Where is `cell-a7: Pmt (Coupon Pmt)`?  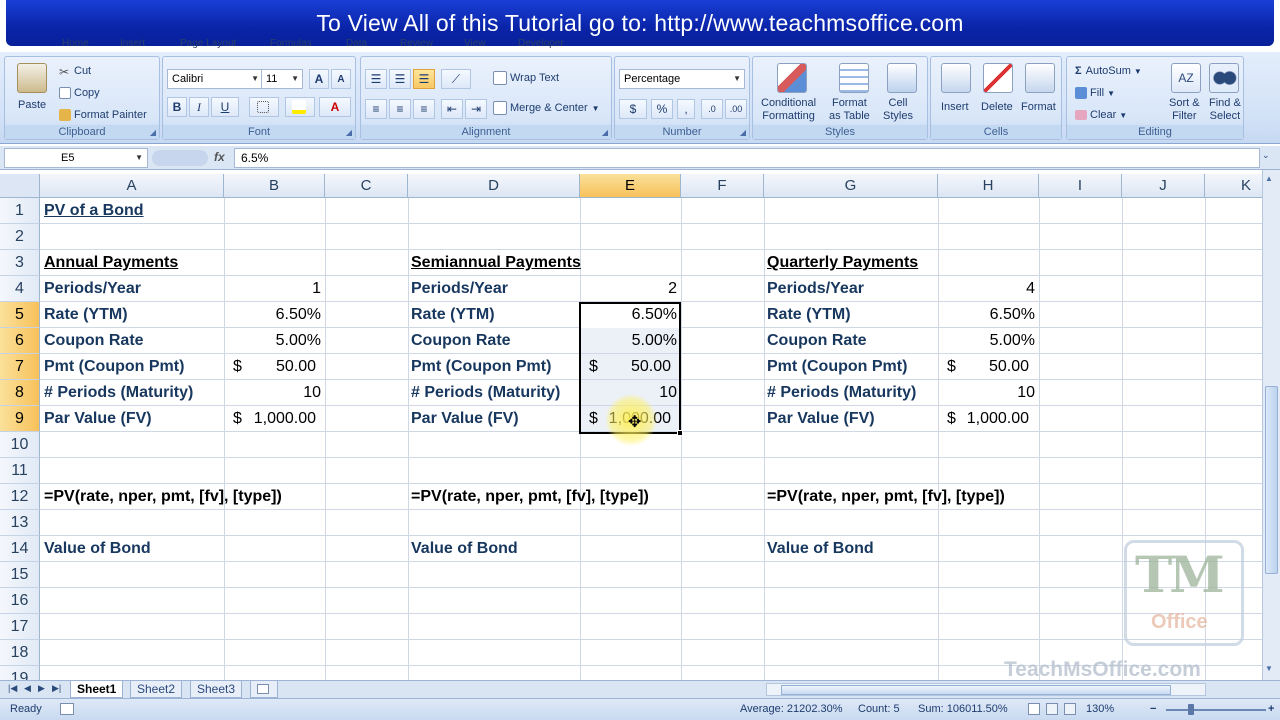
cell-a7: Pmt (Coupon Pmt) is located at coordinates (114, 367).